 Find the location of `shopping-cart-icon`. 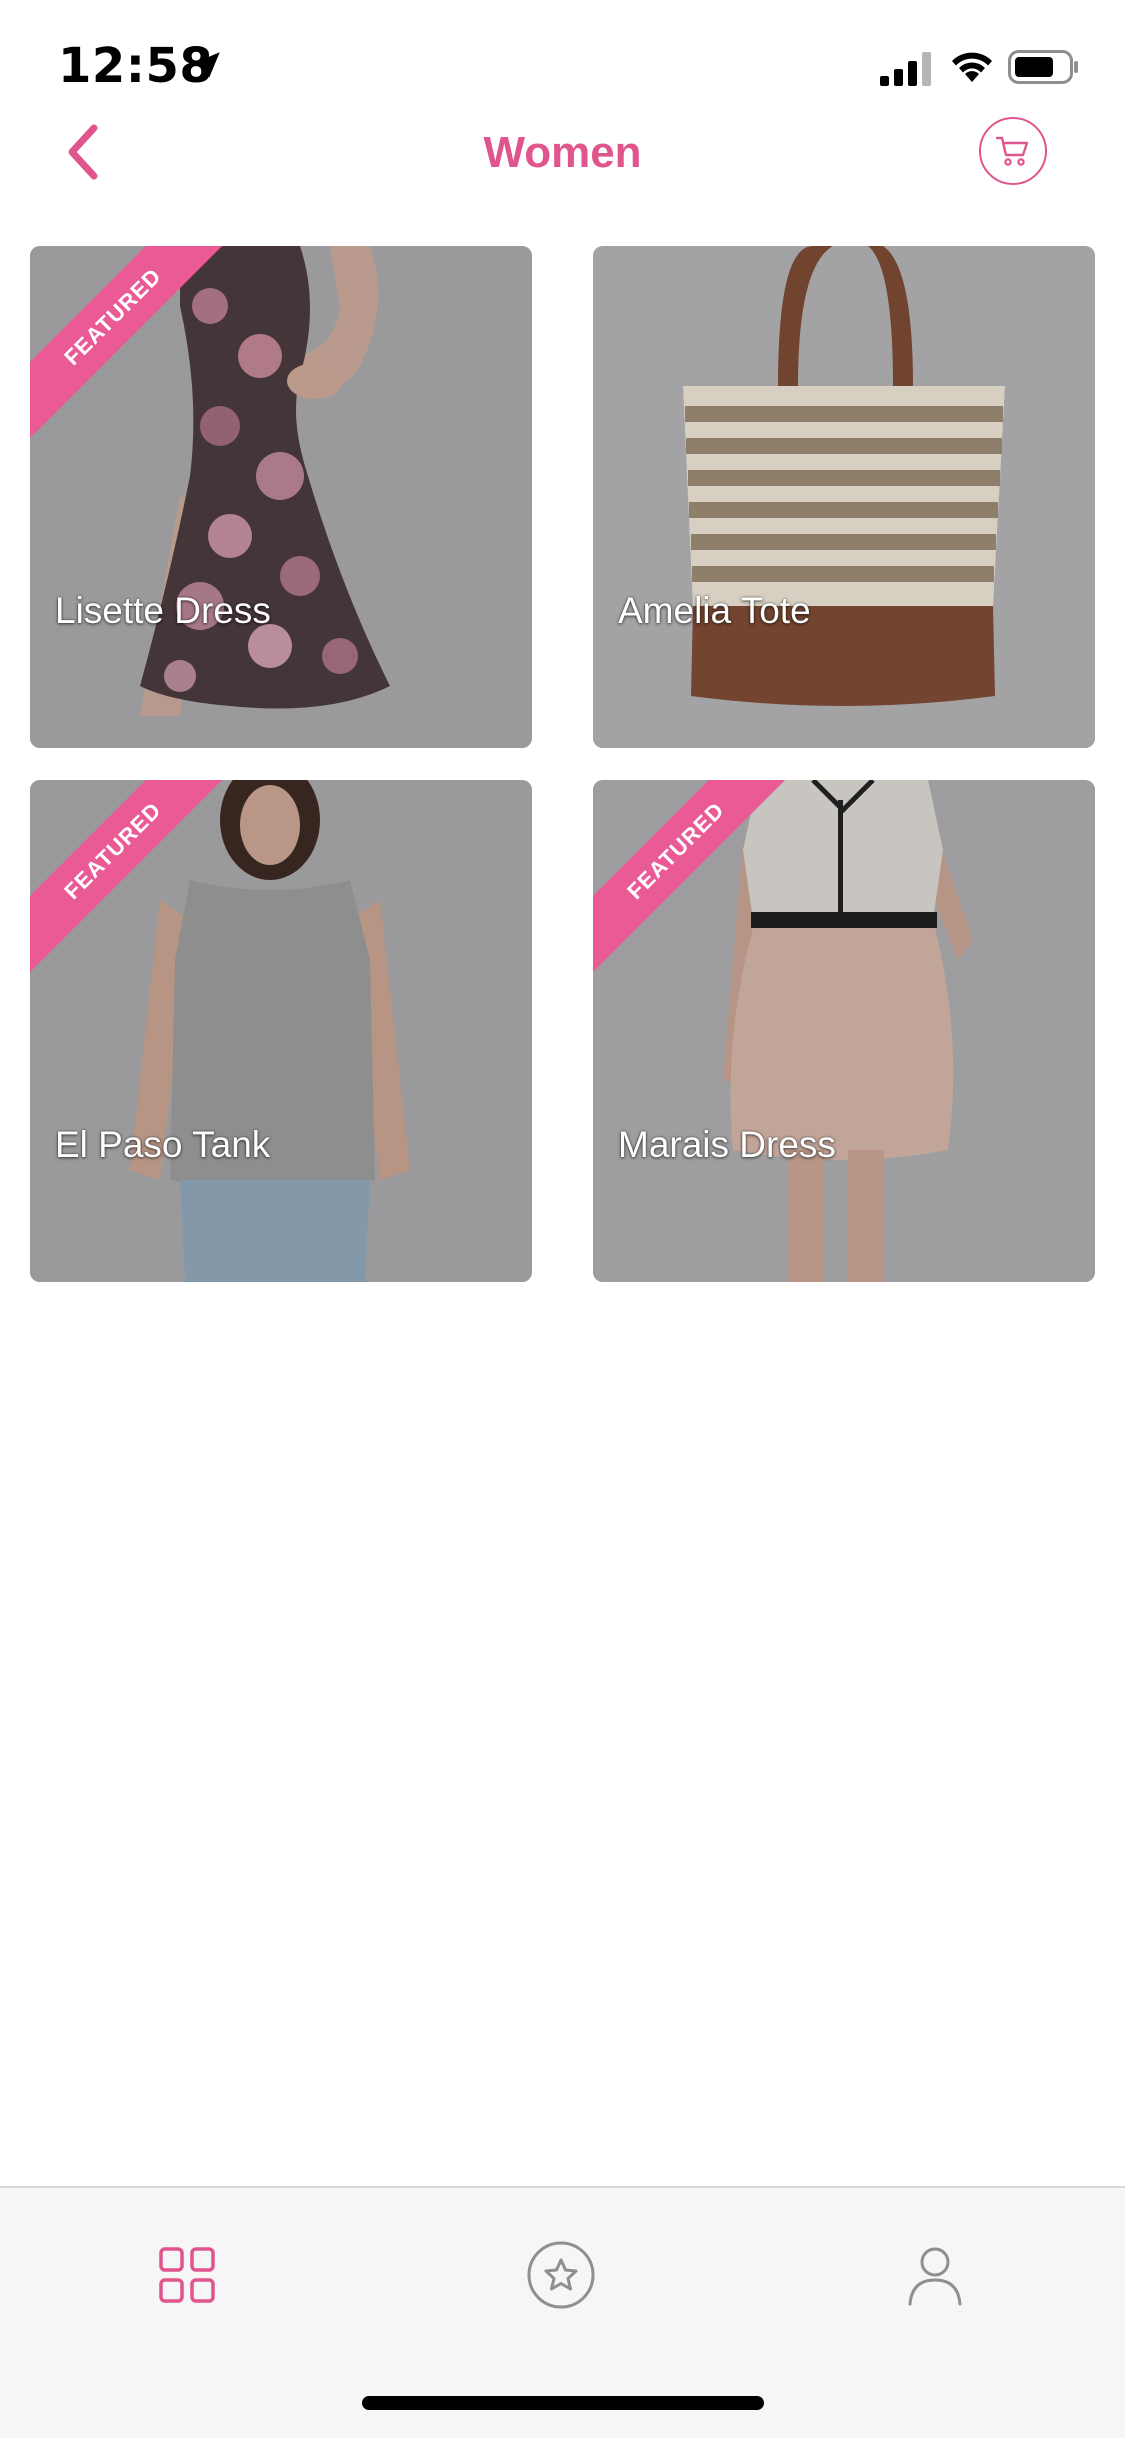

shopping-cart-icon is located at coordinates (1012, 151).